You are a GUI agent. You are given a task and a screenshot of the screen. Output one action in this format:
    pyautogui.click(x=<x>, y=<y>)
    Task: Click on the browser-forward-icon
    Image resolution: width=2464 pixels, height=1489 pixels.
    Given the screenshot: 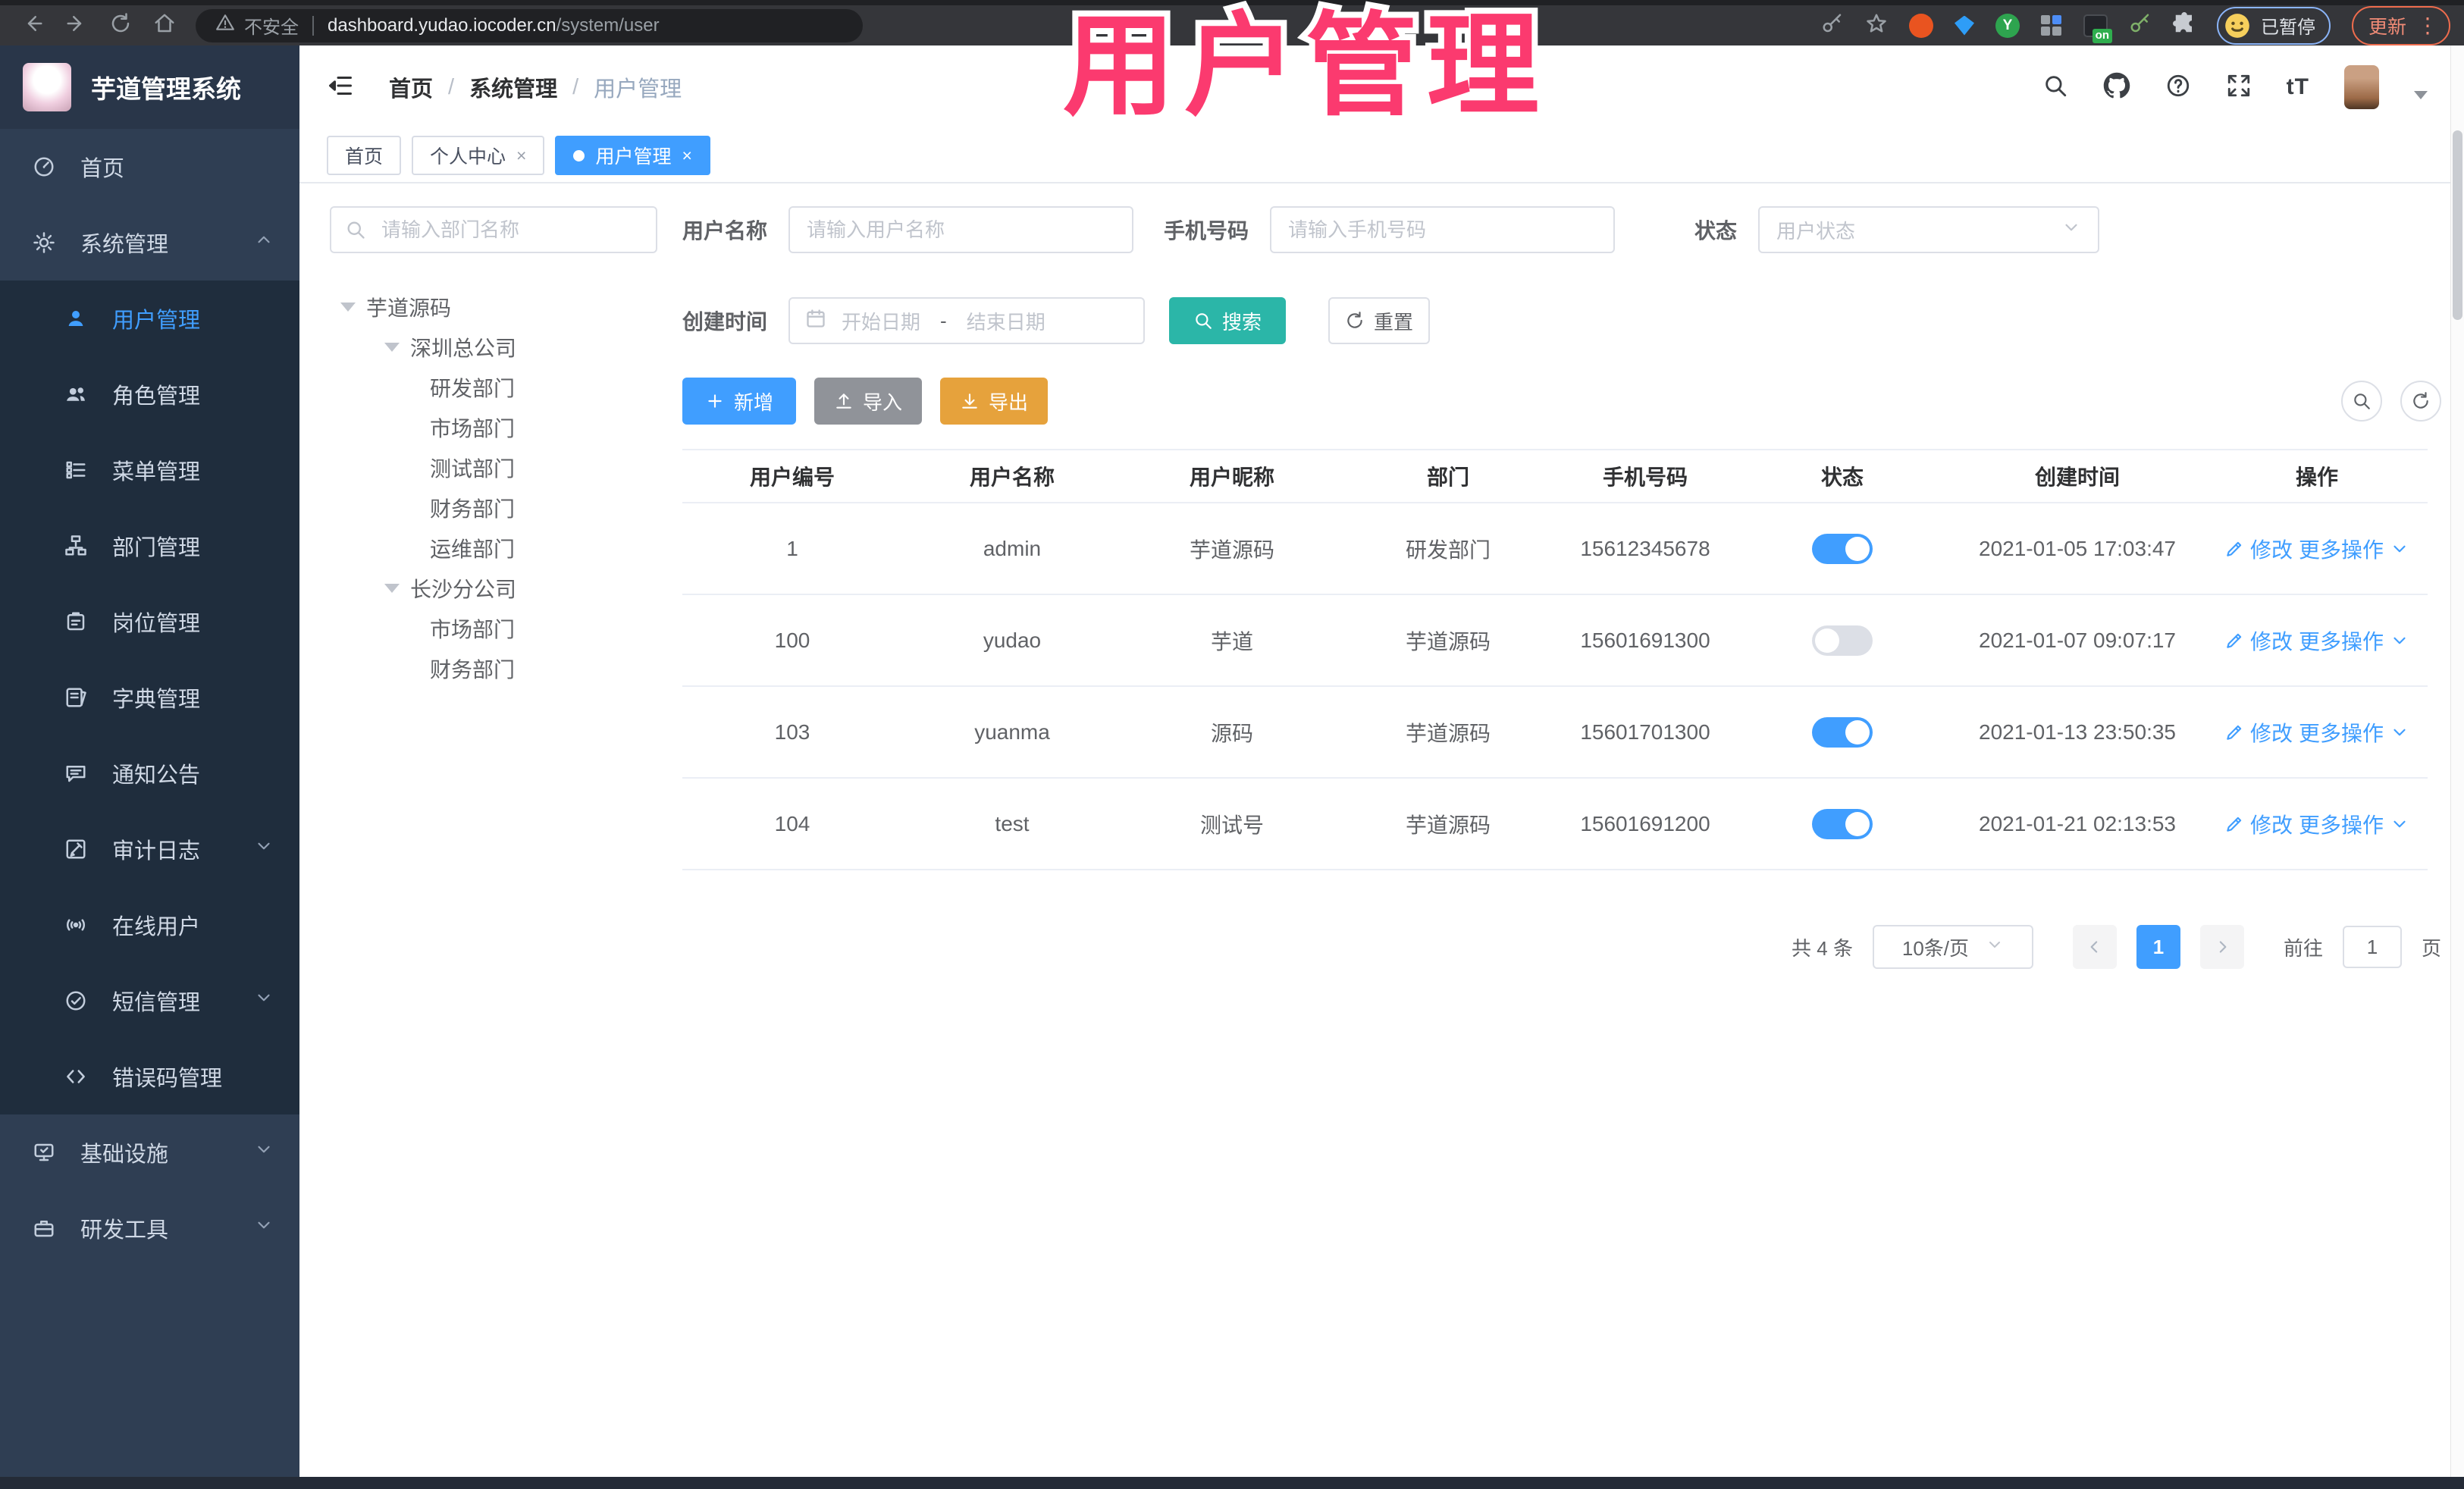 What is the action you would take?
    pyautogui.click(x=77, y=26)
    